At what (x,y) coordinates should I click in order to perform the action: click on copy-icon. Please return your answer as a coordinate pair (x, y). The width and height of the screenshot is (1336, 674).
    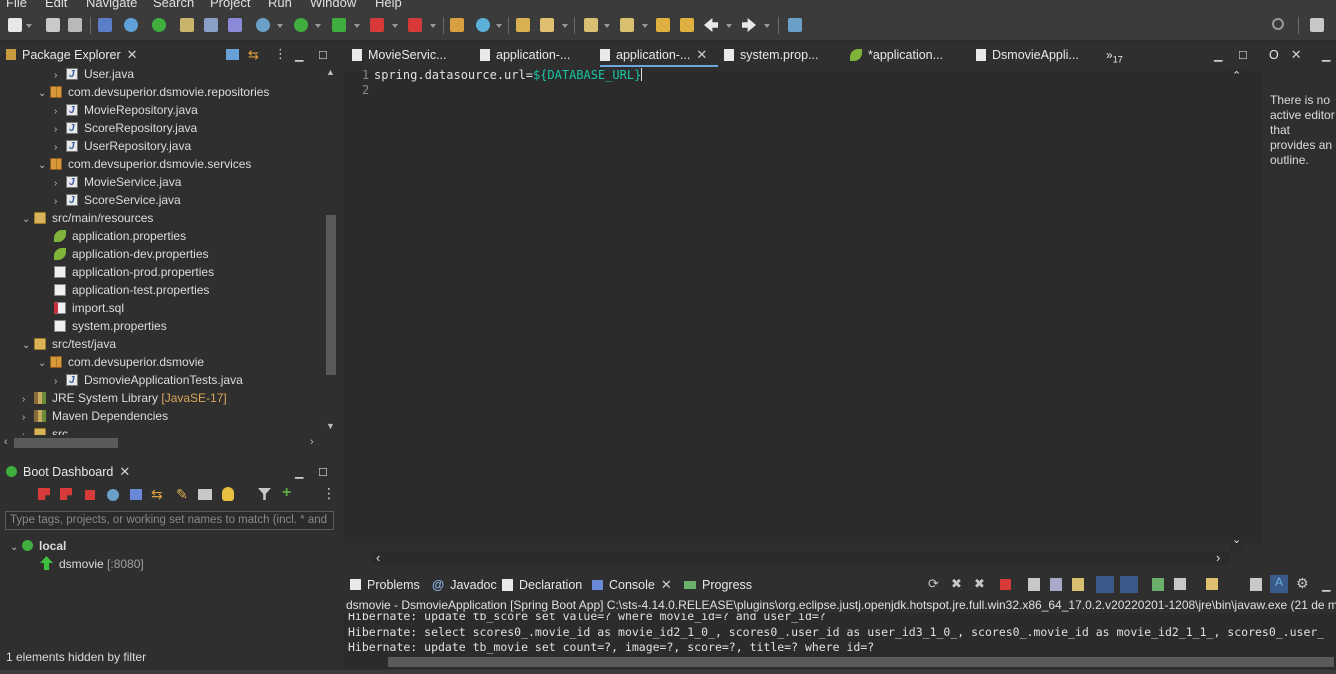
    Looking at the image, I should click on (1256, 584).